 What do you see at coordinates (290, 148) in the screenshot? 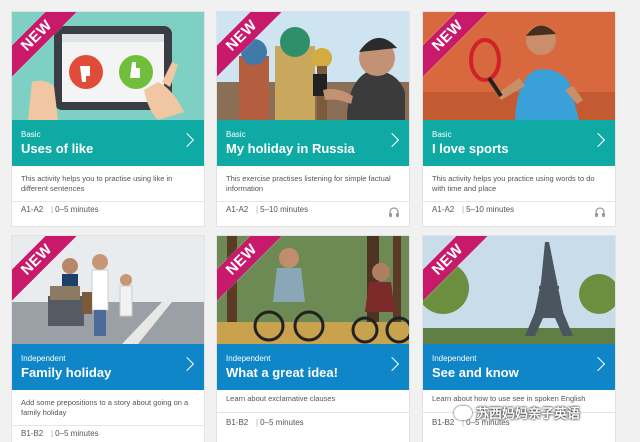
I see `card-title: My holiday in Russia` at bounding box center [290, 148].